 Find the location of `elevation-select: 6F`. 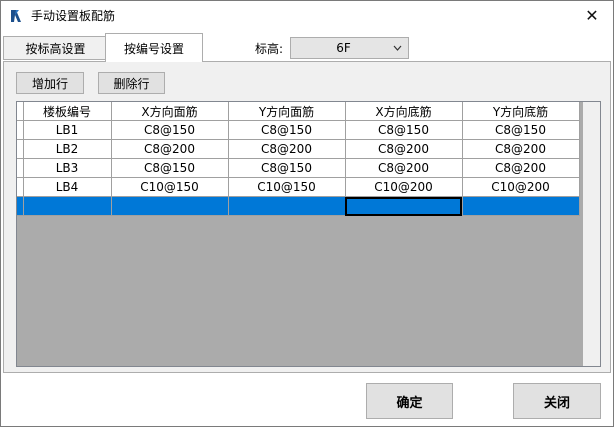

elevation-select: 6F is located at coordinates (349, 48).